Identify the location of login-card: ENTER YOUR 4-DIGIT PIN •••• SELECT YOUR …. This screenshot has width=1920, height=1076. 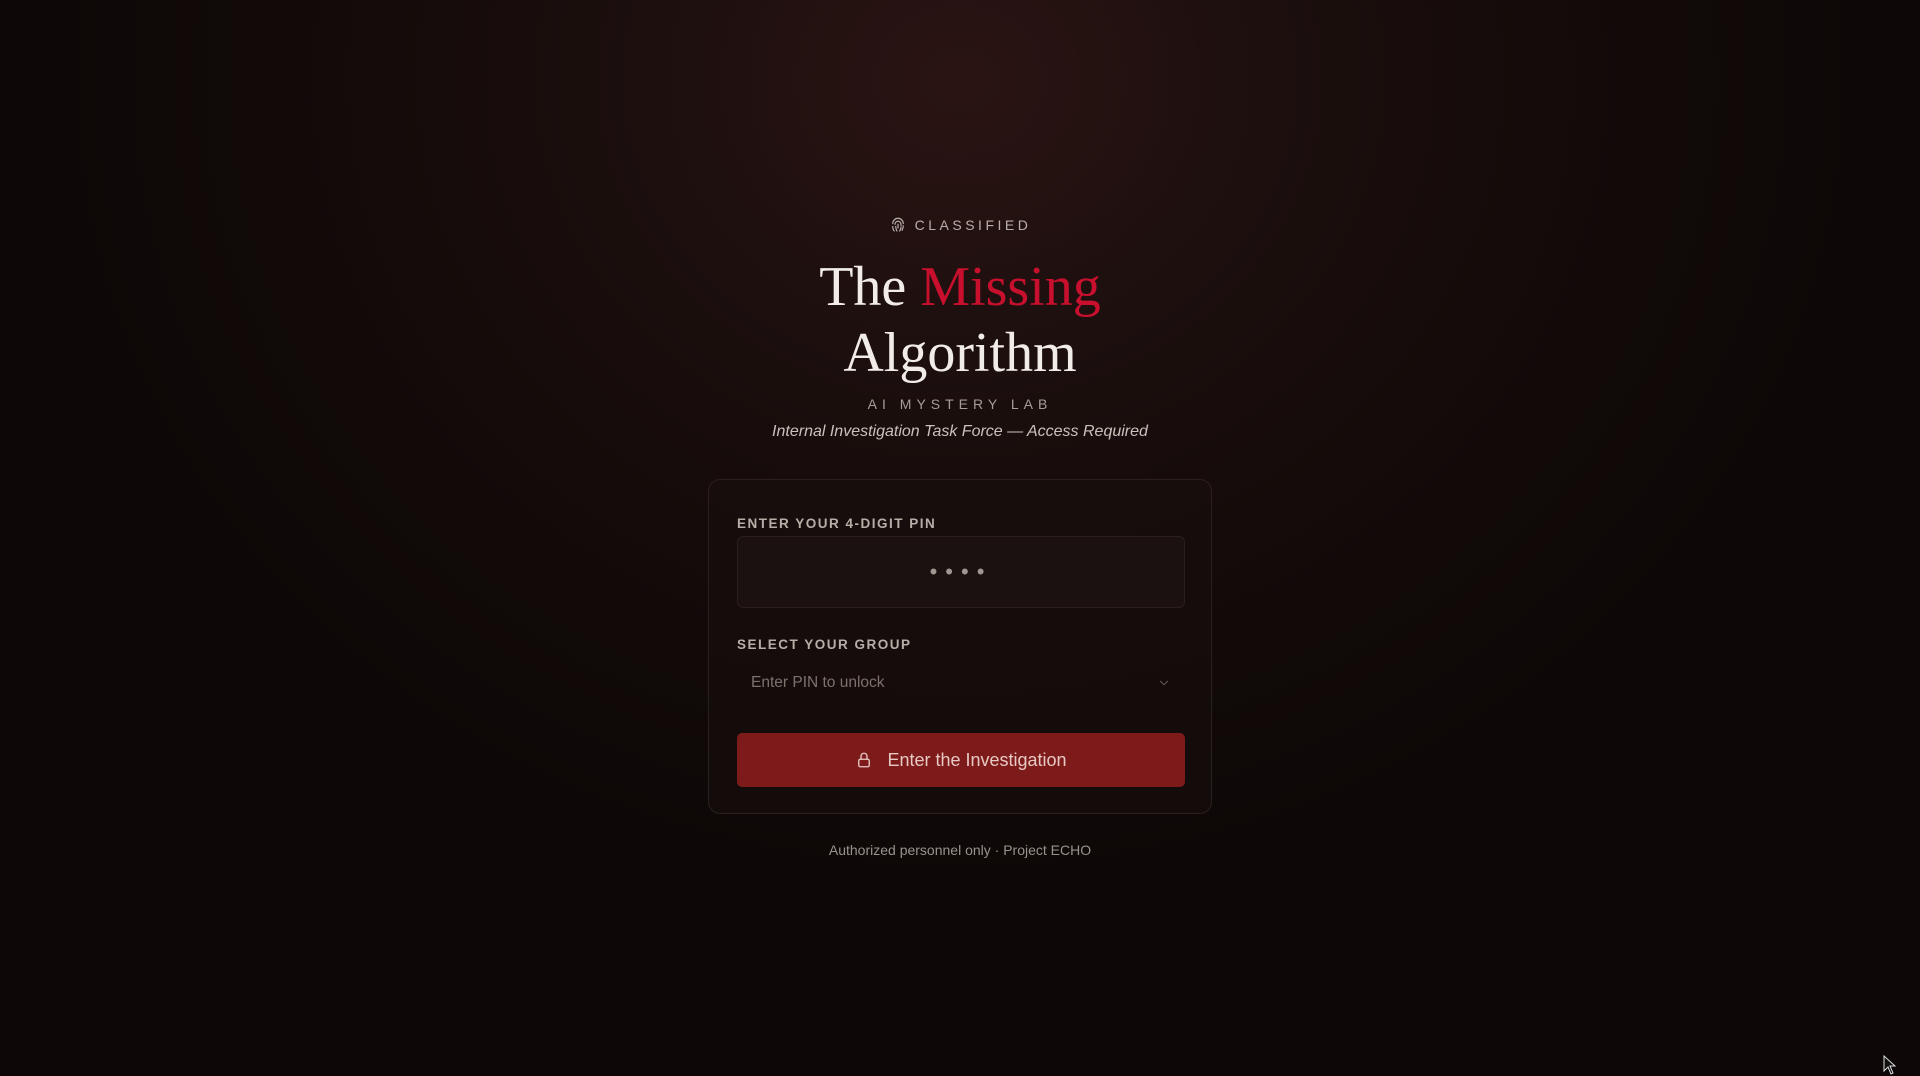
(960, 646).